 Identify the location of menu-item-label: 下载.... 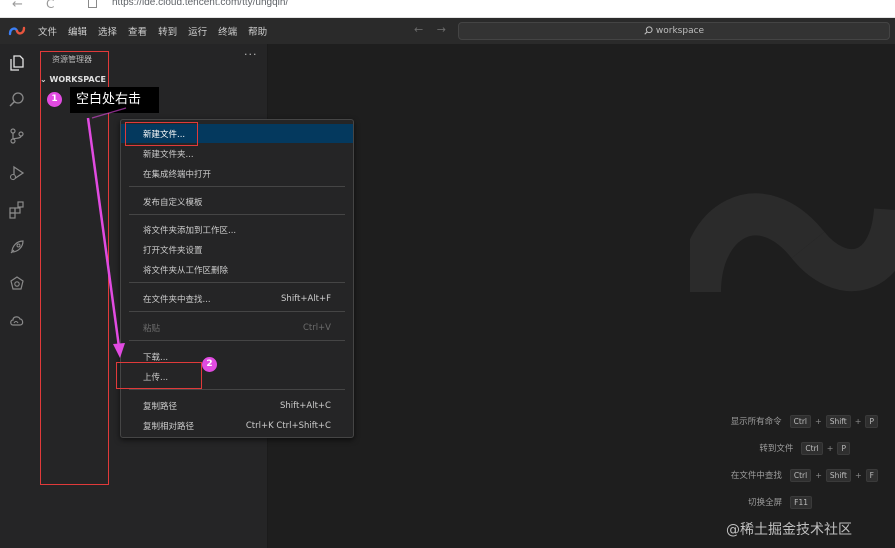
(156, 357).